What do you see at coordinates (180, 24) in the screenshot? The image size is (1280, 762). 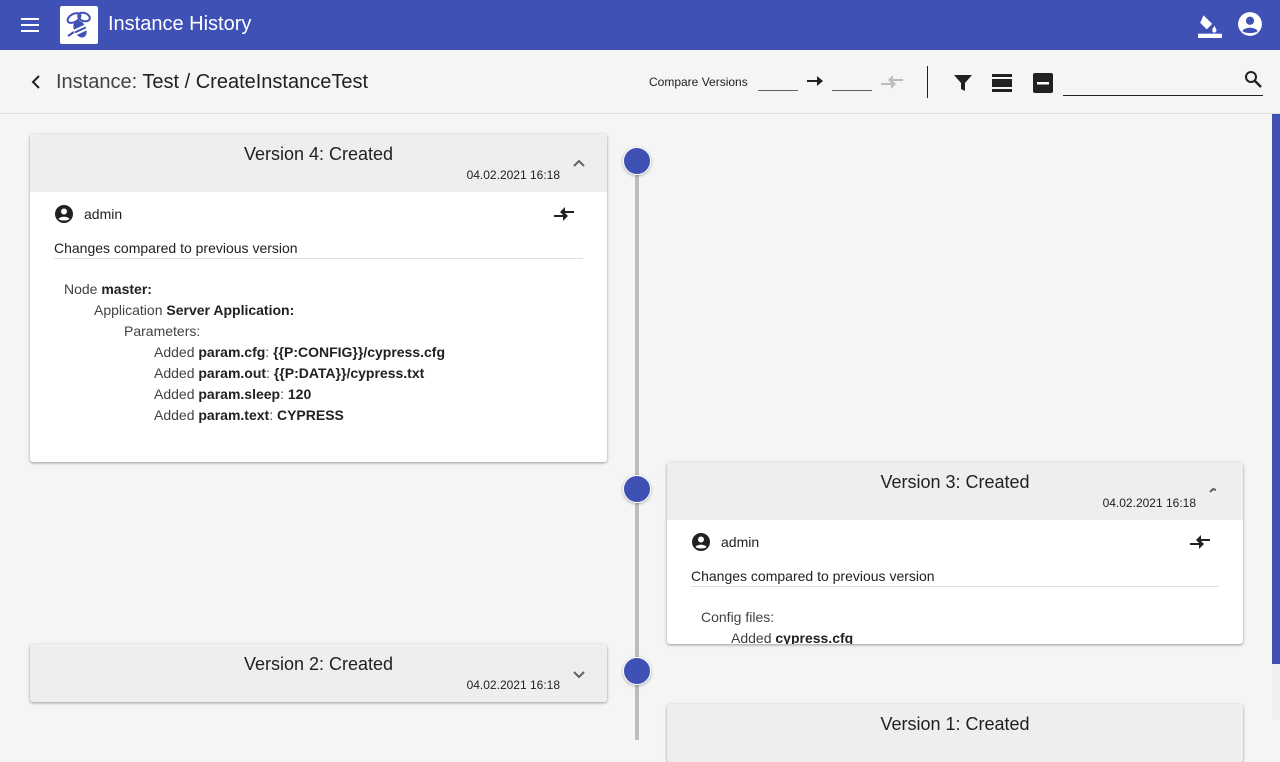 I see `app-title: Instance History` at bounding box center [180, 24].